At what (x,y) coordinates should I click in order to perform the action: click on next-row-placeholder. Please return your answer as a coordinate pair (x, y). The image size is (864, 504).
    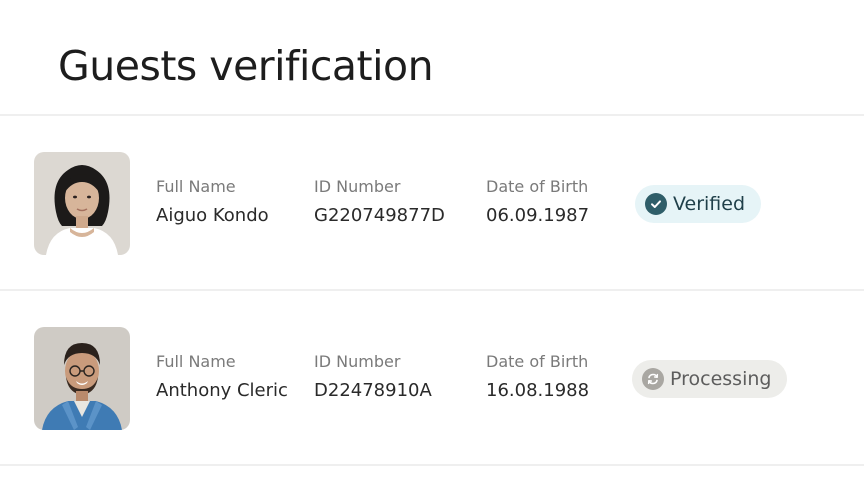
    Looking at the image, I should click on (432, 484).